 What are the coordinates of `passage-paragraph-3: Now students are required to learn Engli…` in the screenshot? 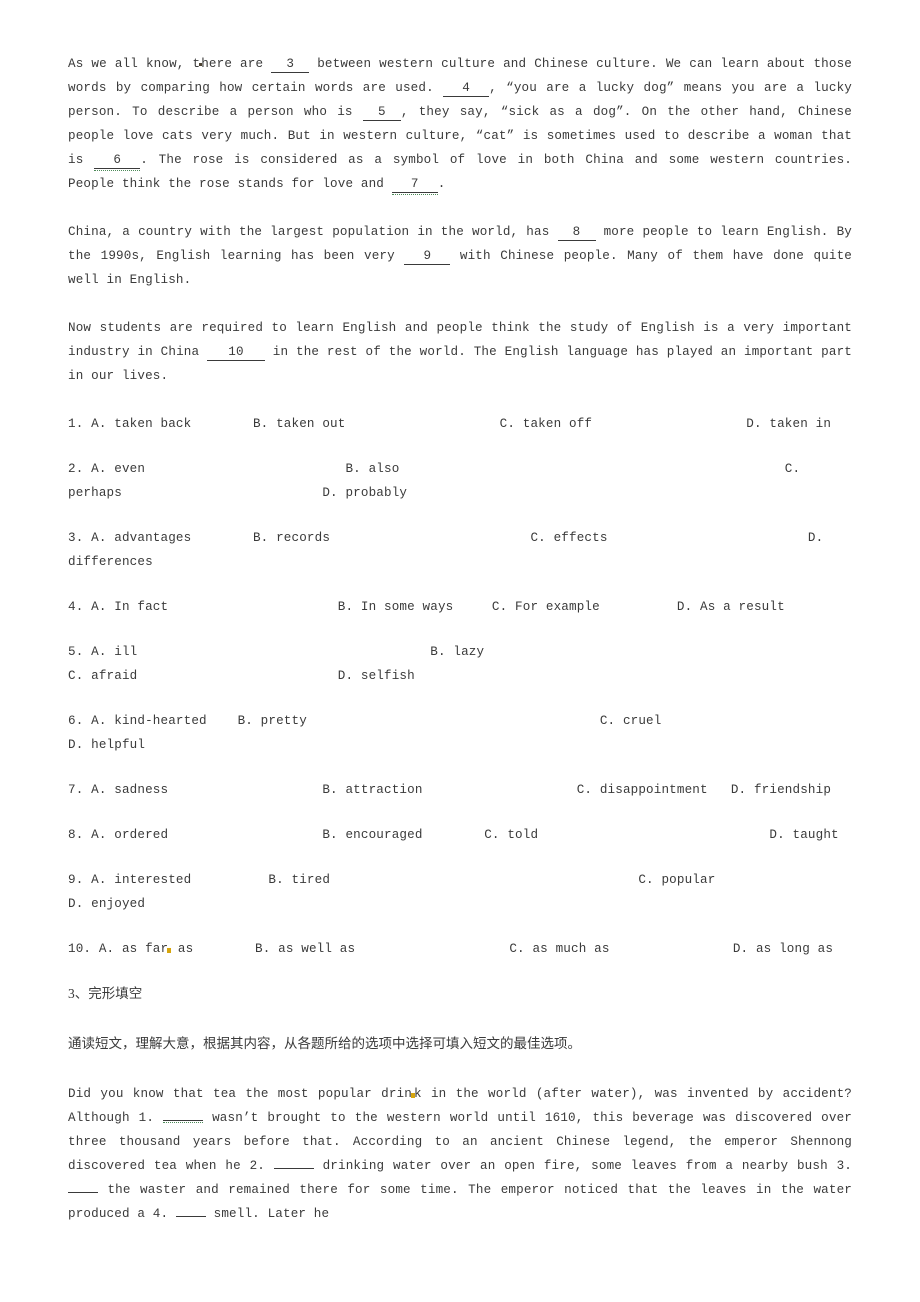 It's located at (460, 352).